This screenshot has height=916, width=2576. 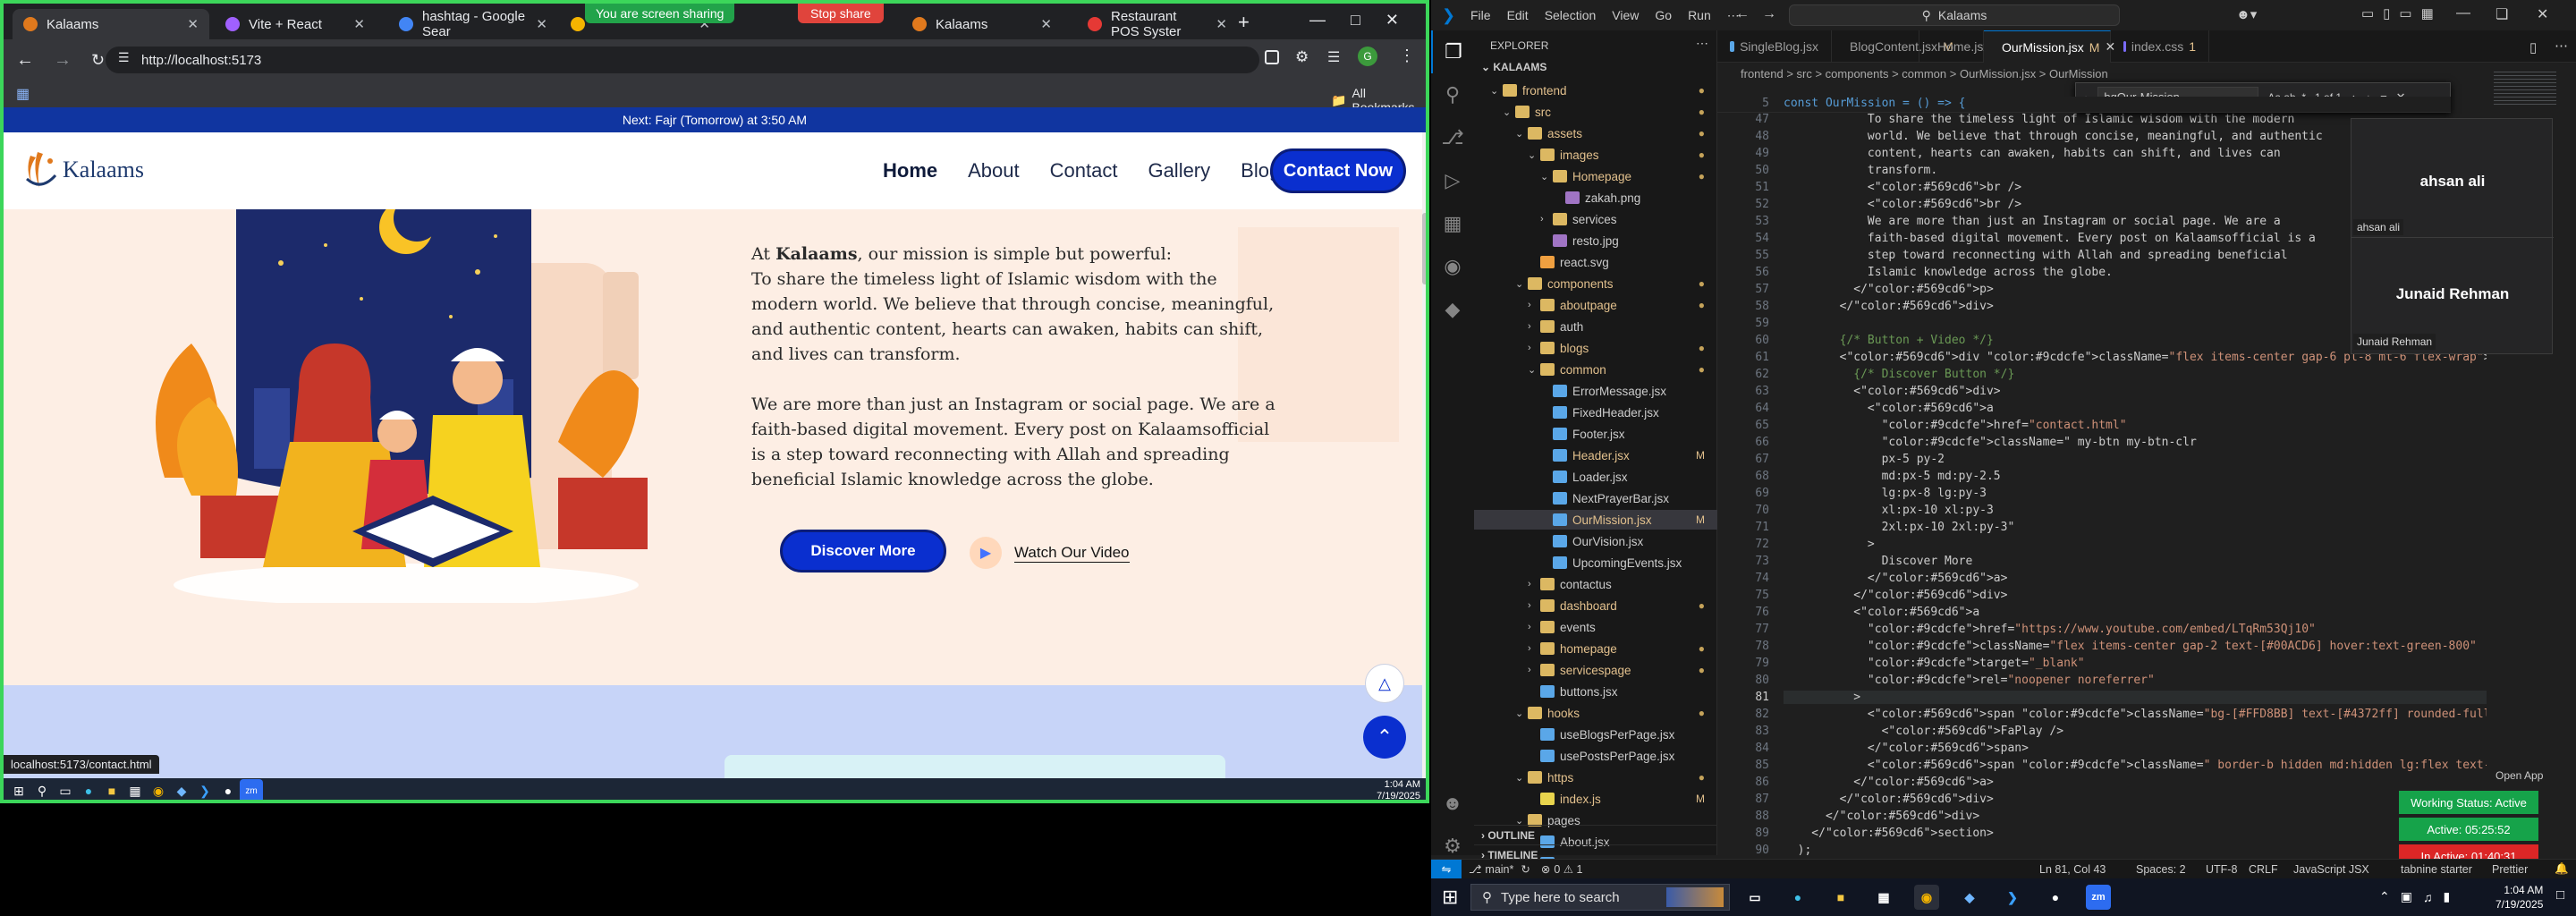 What do you see at coordinates (1902, 204) in the screenshot?
I see `code-line: <"color:#569cd6">br />` at bounding box center [1902, 204].